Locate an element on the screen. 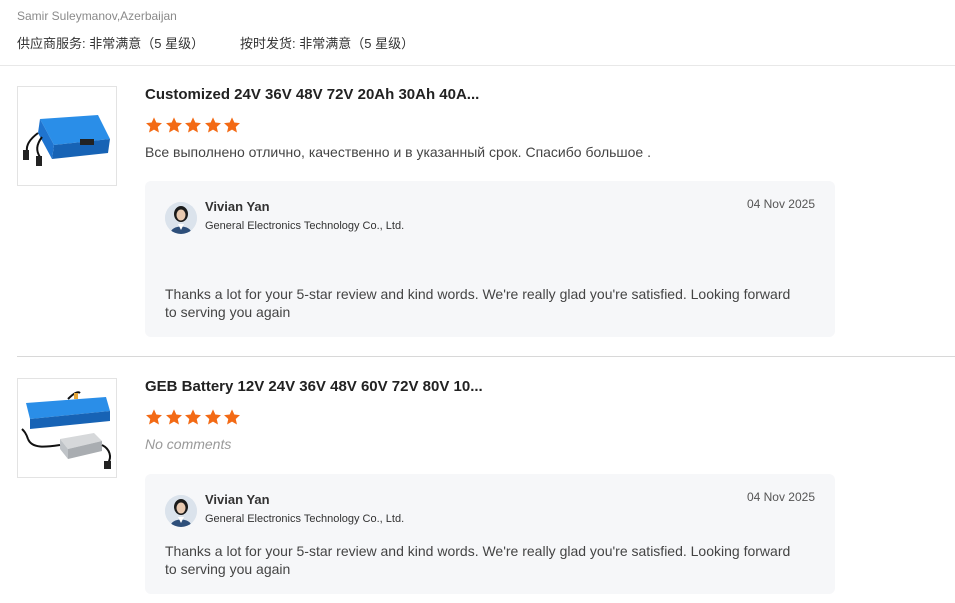  review-comment: No comments is located at coordinates (188, 444).